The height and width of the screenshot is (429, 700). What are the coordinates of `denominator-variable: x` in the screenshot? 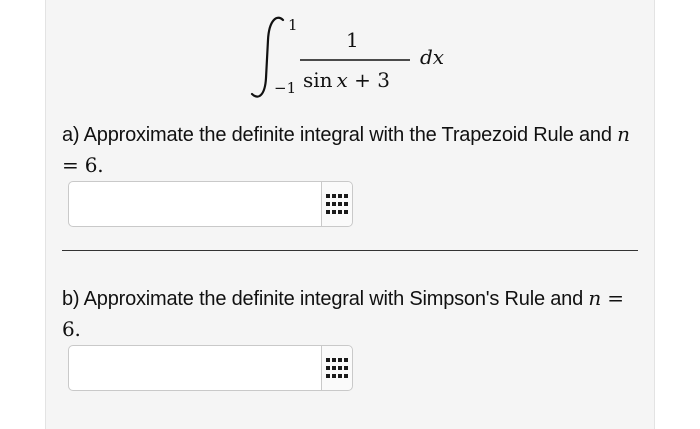 It's located at (342, 80).